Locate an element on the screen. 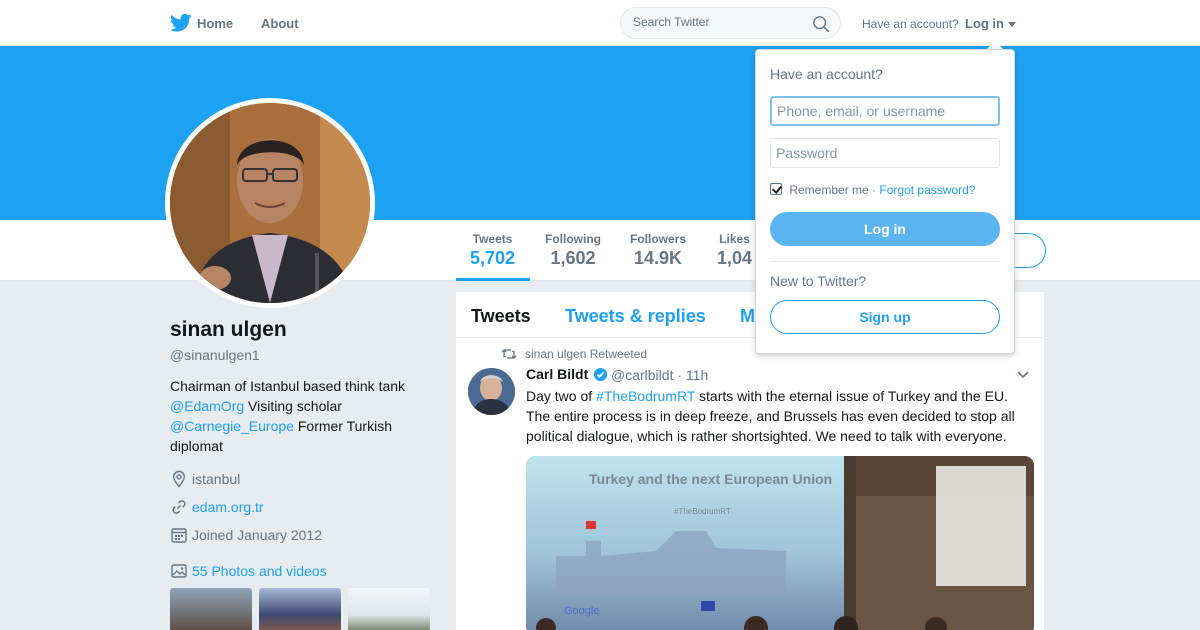 The height and width of the screenshot is (630, 1200). nav-about-link: About is located at coordinates (280, 23).